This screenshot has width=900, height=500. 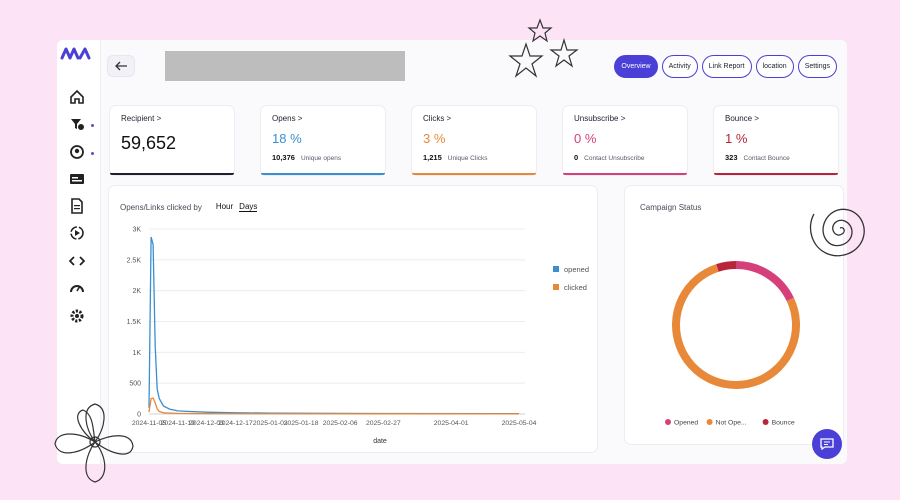 I want to click on bounce-desc: Contact Bounce, so click(x=766, y=158).